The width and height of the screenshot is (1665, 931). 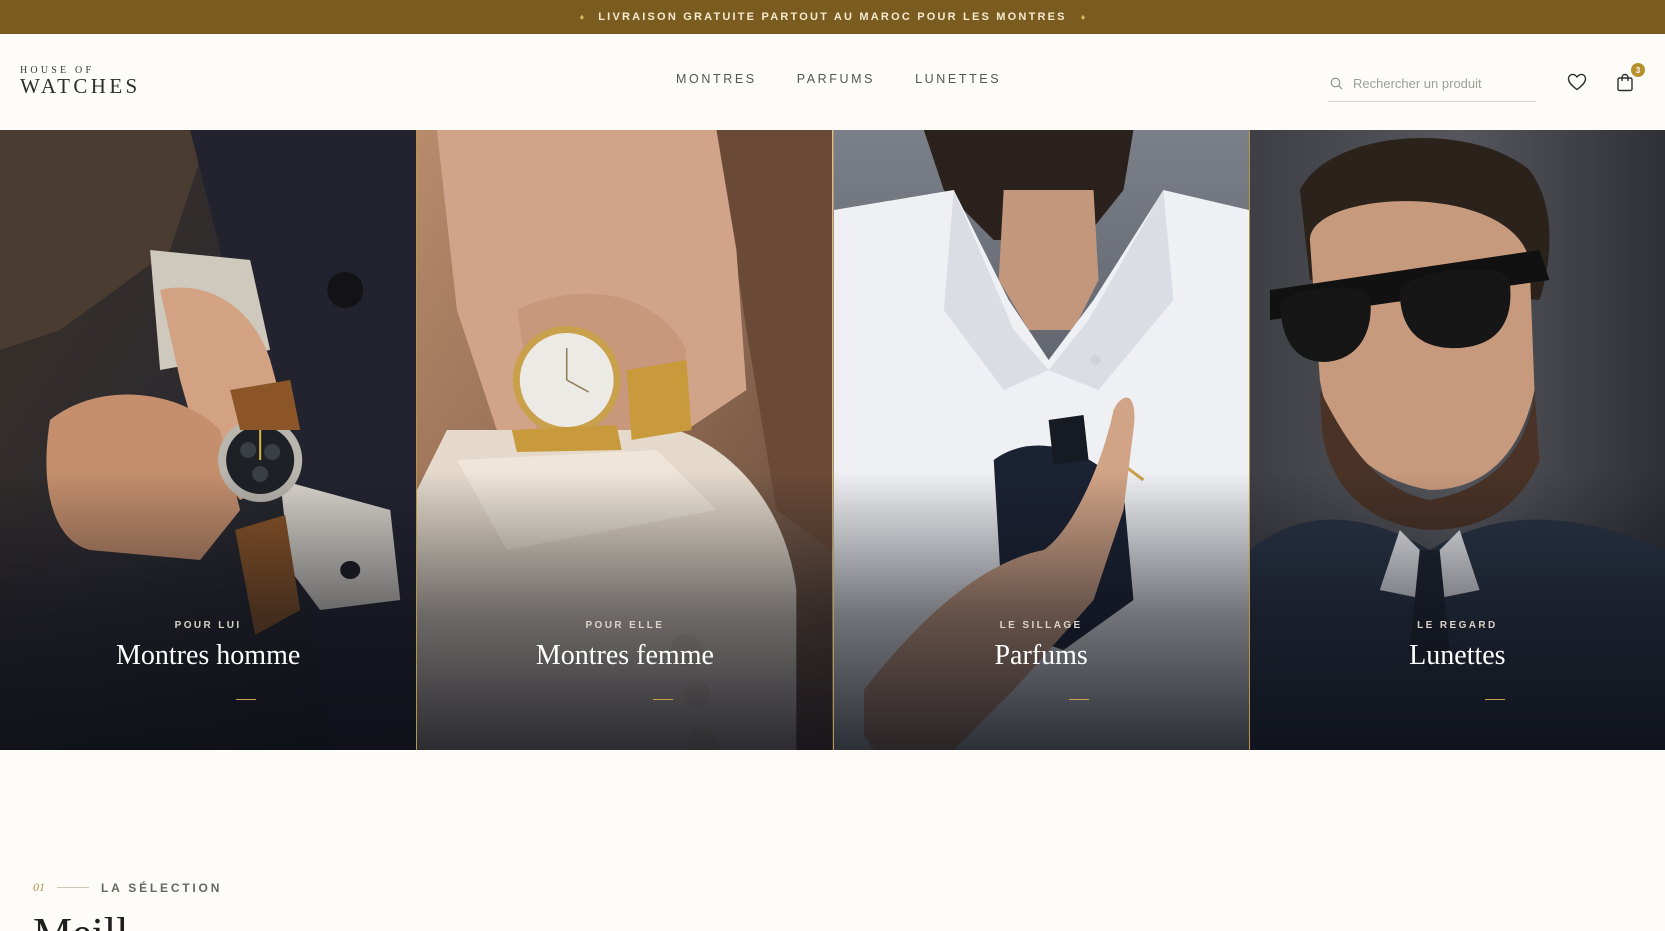 I want to click on nav-item-montres: MONTRES, so click(x=716, y=79).